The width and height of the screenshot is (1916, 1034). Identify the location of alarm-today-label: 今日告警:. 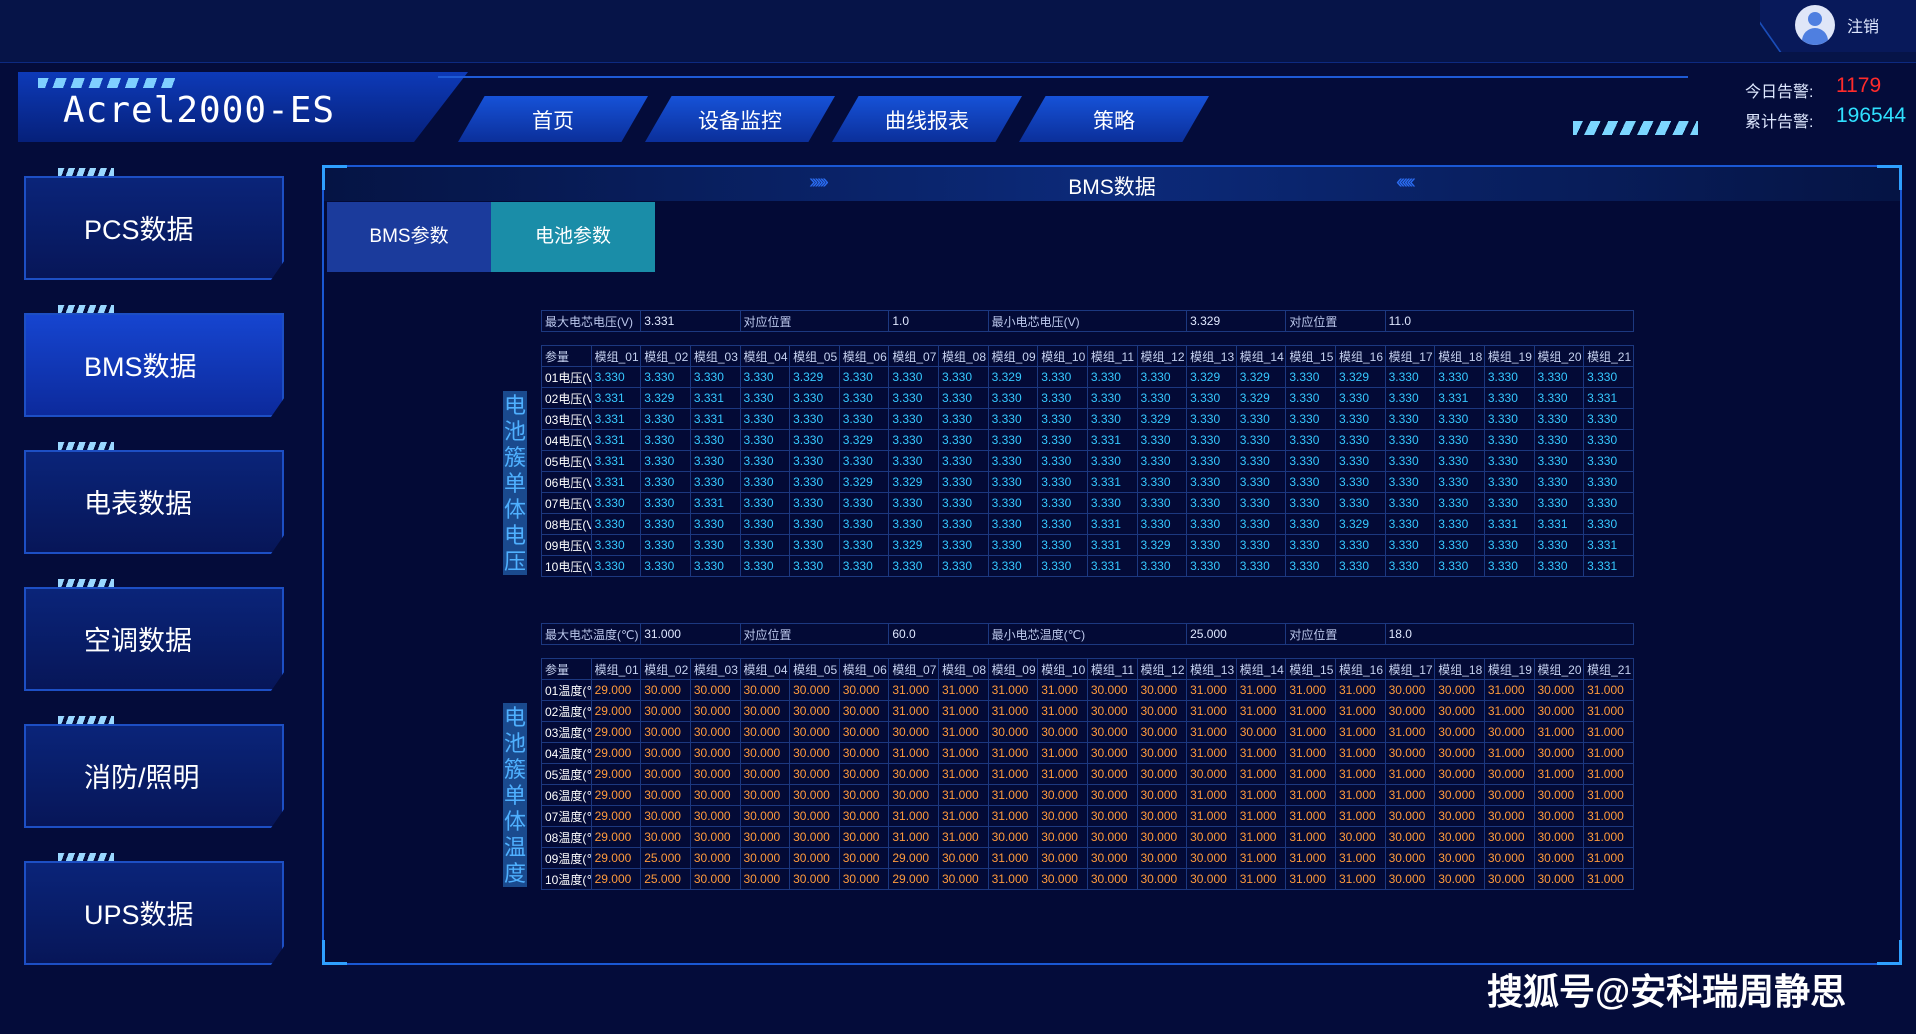
(1779, 92).